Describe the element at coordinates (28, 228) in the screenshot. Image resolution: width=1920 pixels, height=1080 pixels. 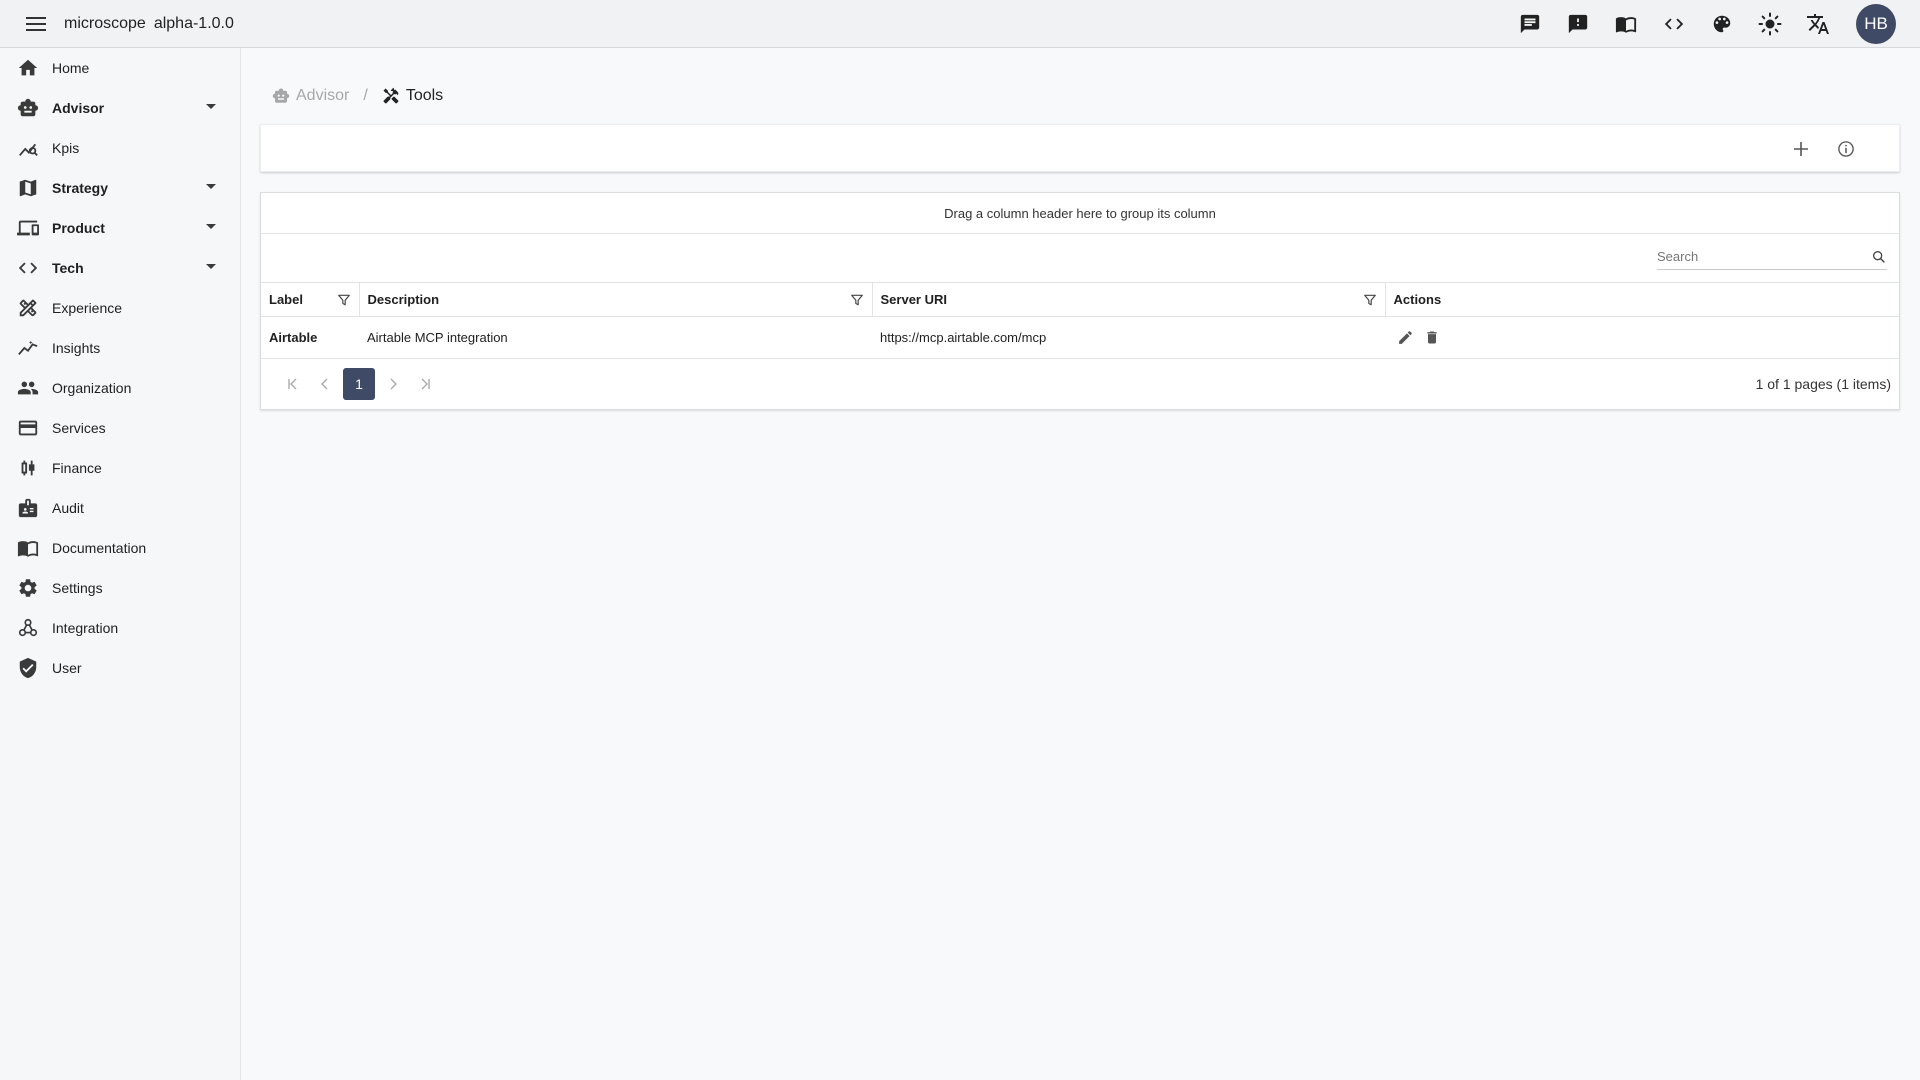
I see `devices-icon` at that location.